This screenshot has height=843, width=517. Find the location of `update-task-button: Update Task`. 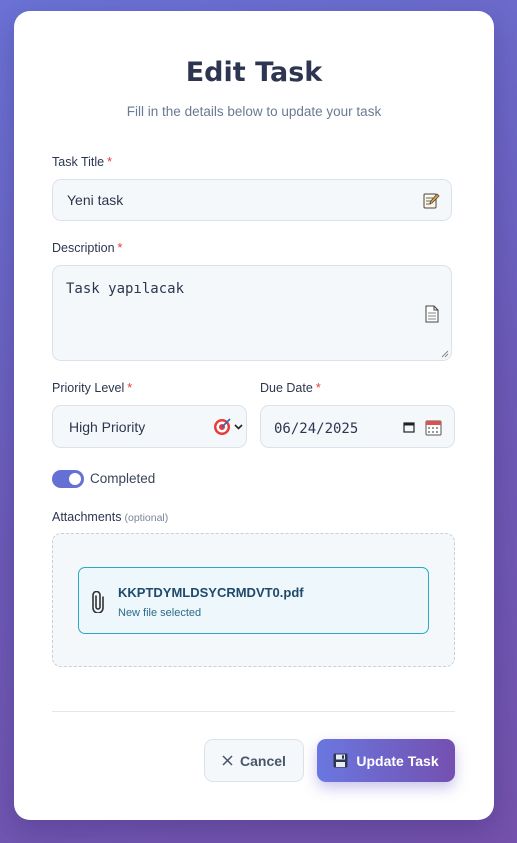

update-task-button: Update Task is located at coordinates (386, 760).